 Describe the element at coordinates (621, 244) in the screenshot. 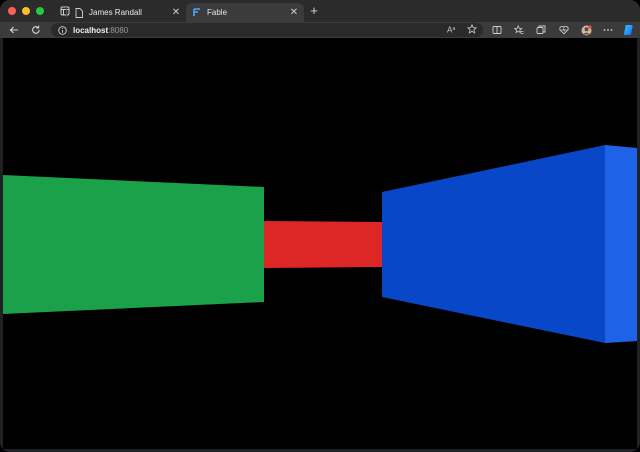

I see `blue-box-side` at that location.